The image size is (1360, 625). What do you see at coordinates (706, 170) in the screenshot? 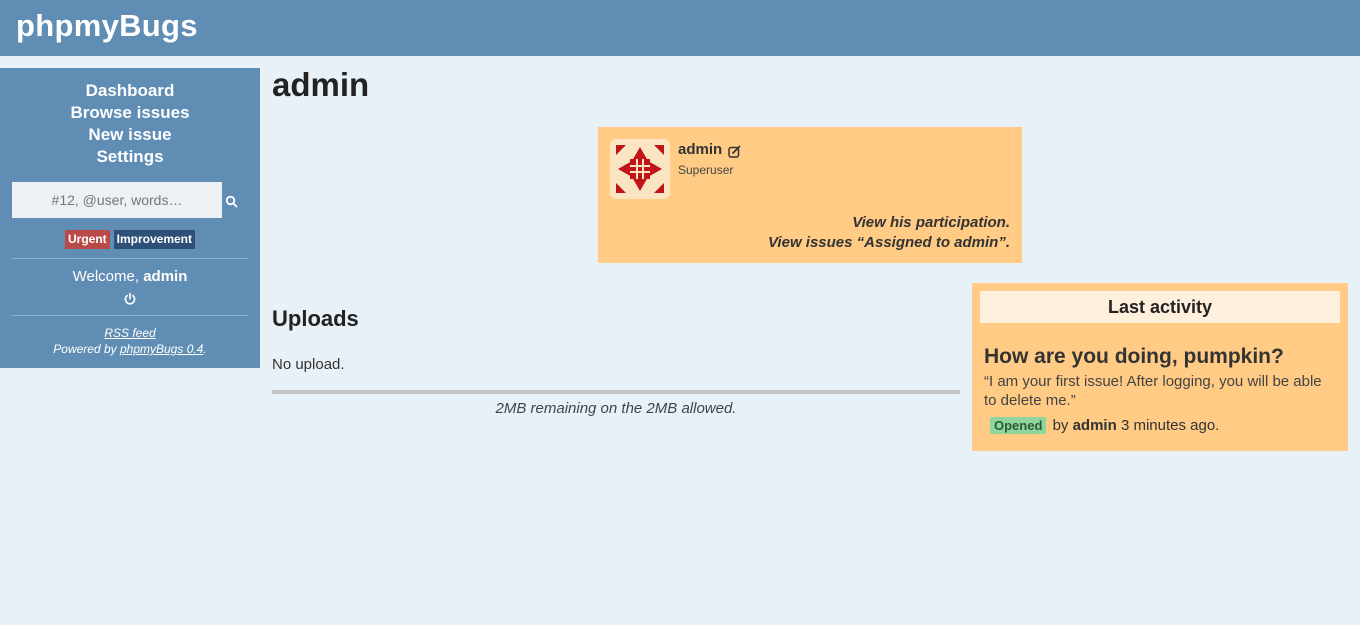
I see `user-role: Superuser` at bounding box center [706, 170].